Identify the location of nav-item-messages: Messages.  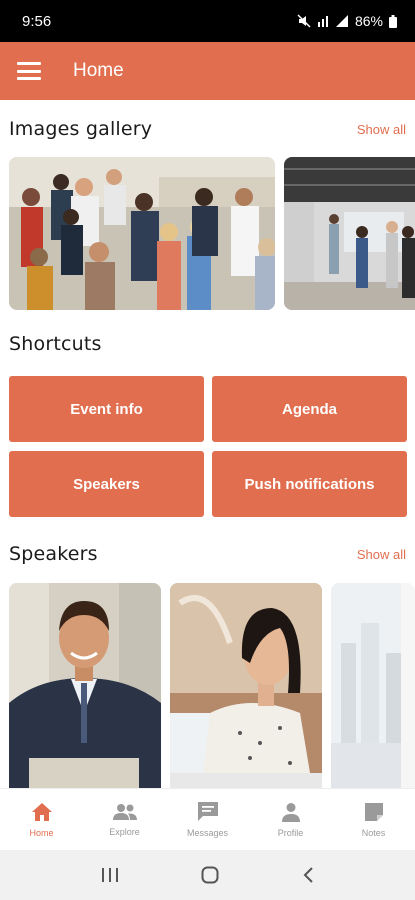
(207, 819).